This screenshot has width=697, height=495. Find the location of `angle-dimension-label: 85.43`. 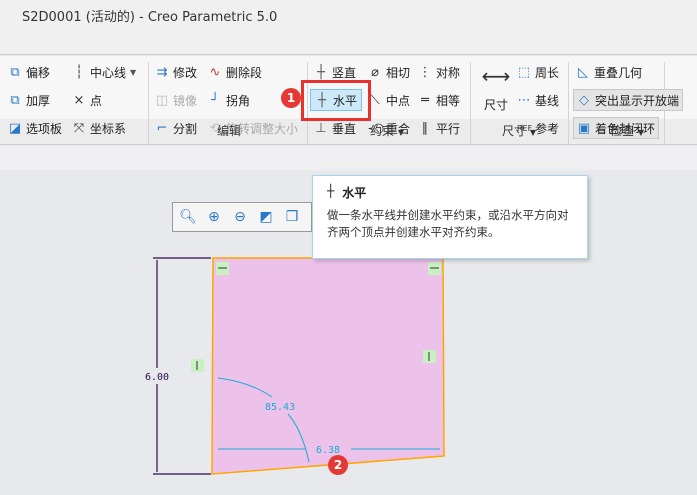

angle-dimension-label: 85.43 is located at coordinates (280, 407).